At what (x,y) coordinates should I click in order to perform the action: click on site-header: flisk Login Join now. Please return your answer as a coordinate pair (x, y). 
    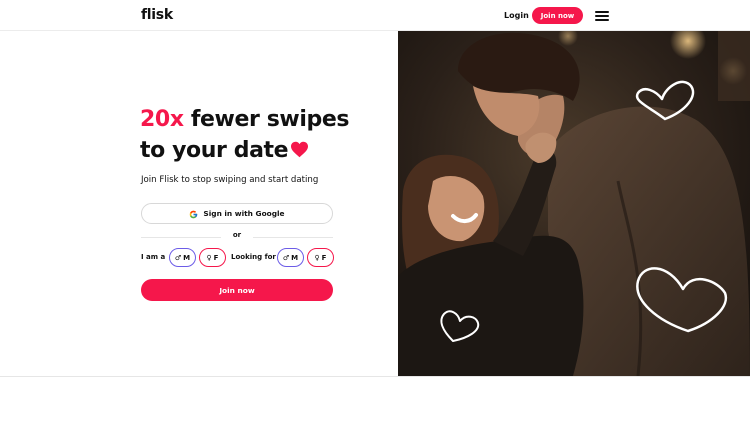
    Looking at the image, I should click on (375, 15).